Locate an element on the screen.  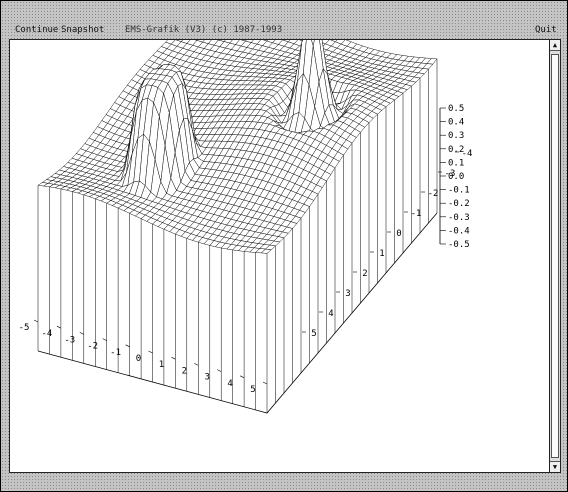
y-axis-tick-label: -1 is located at coordinates (416, 214).